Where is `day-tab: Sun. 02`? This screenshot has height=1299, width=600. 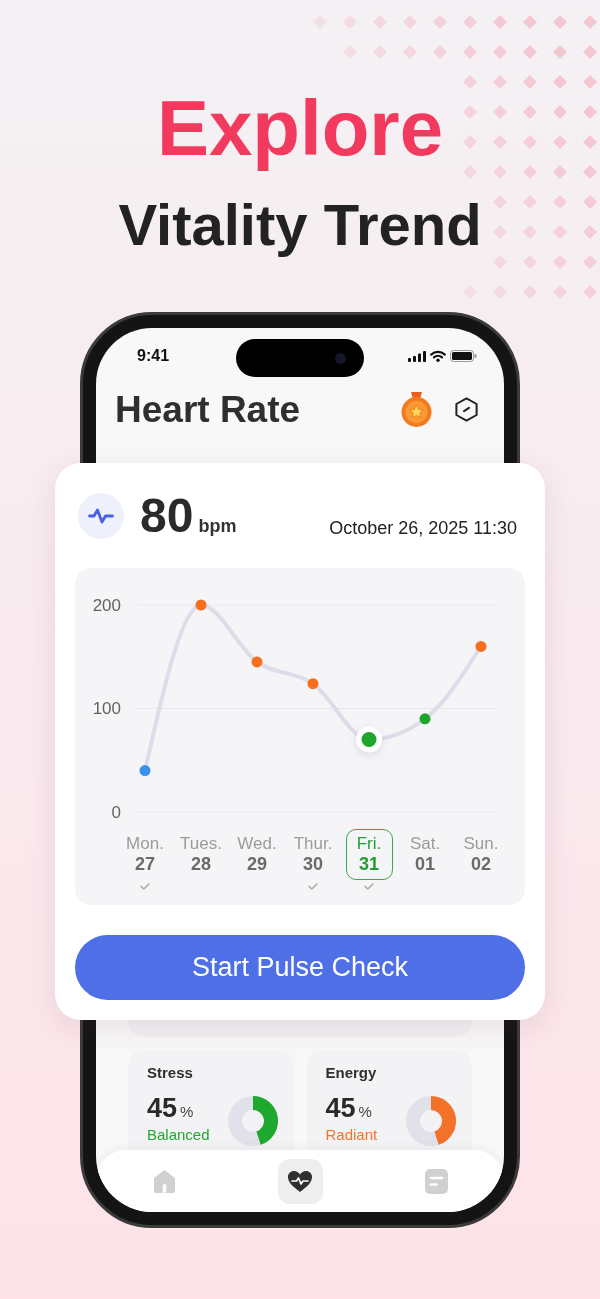 day-tab: Sun. 02 is located at coordinates (481, 854).